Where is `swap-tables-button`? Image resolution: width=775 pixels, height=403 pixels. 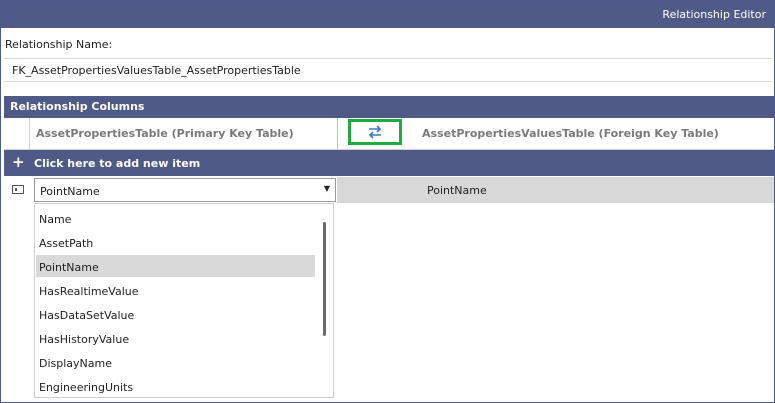 swap-tables-button is located at coordinates (375, 132).